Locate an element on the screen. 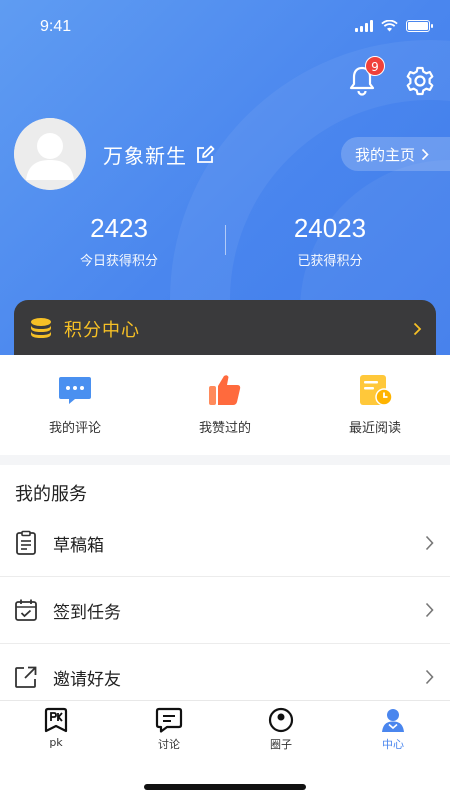  battery-icon is located at coordinates (419, 26).